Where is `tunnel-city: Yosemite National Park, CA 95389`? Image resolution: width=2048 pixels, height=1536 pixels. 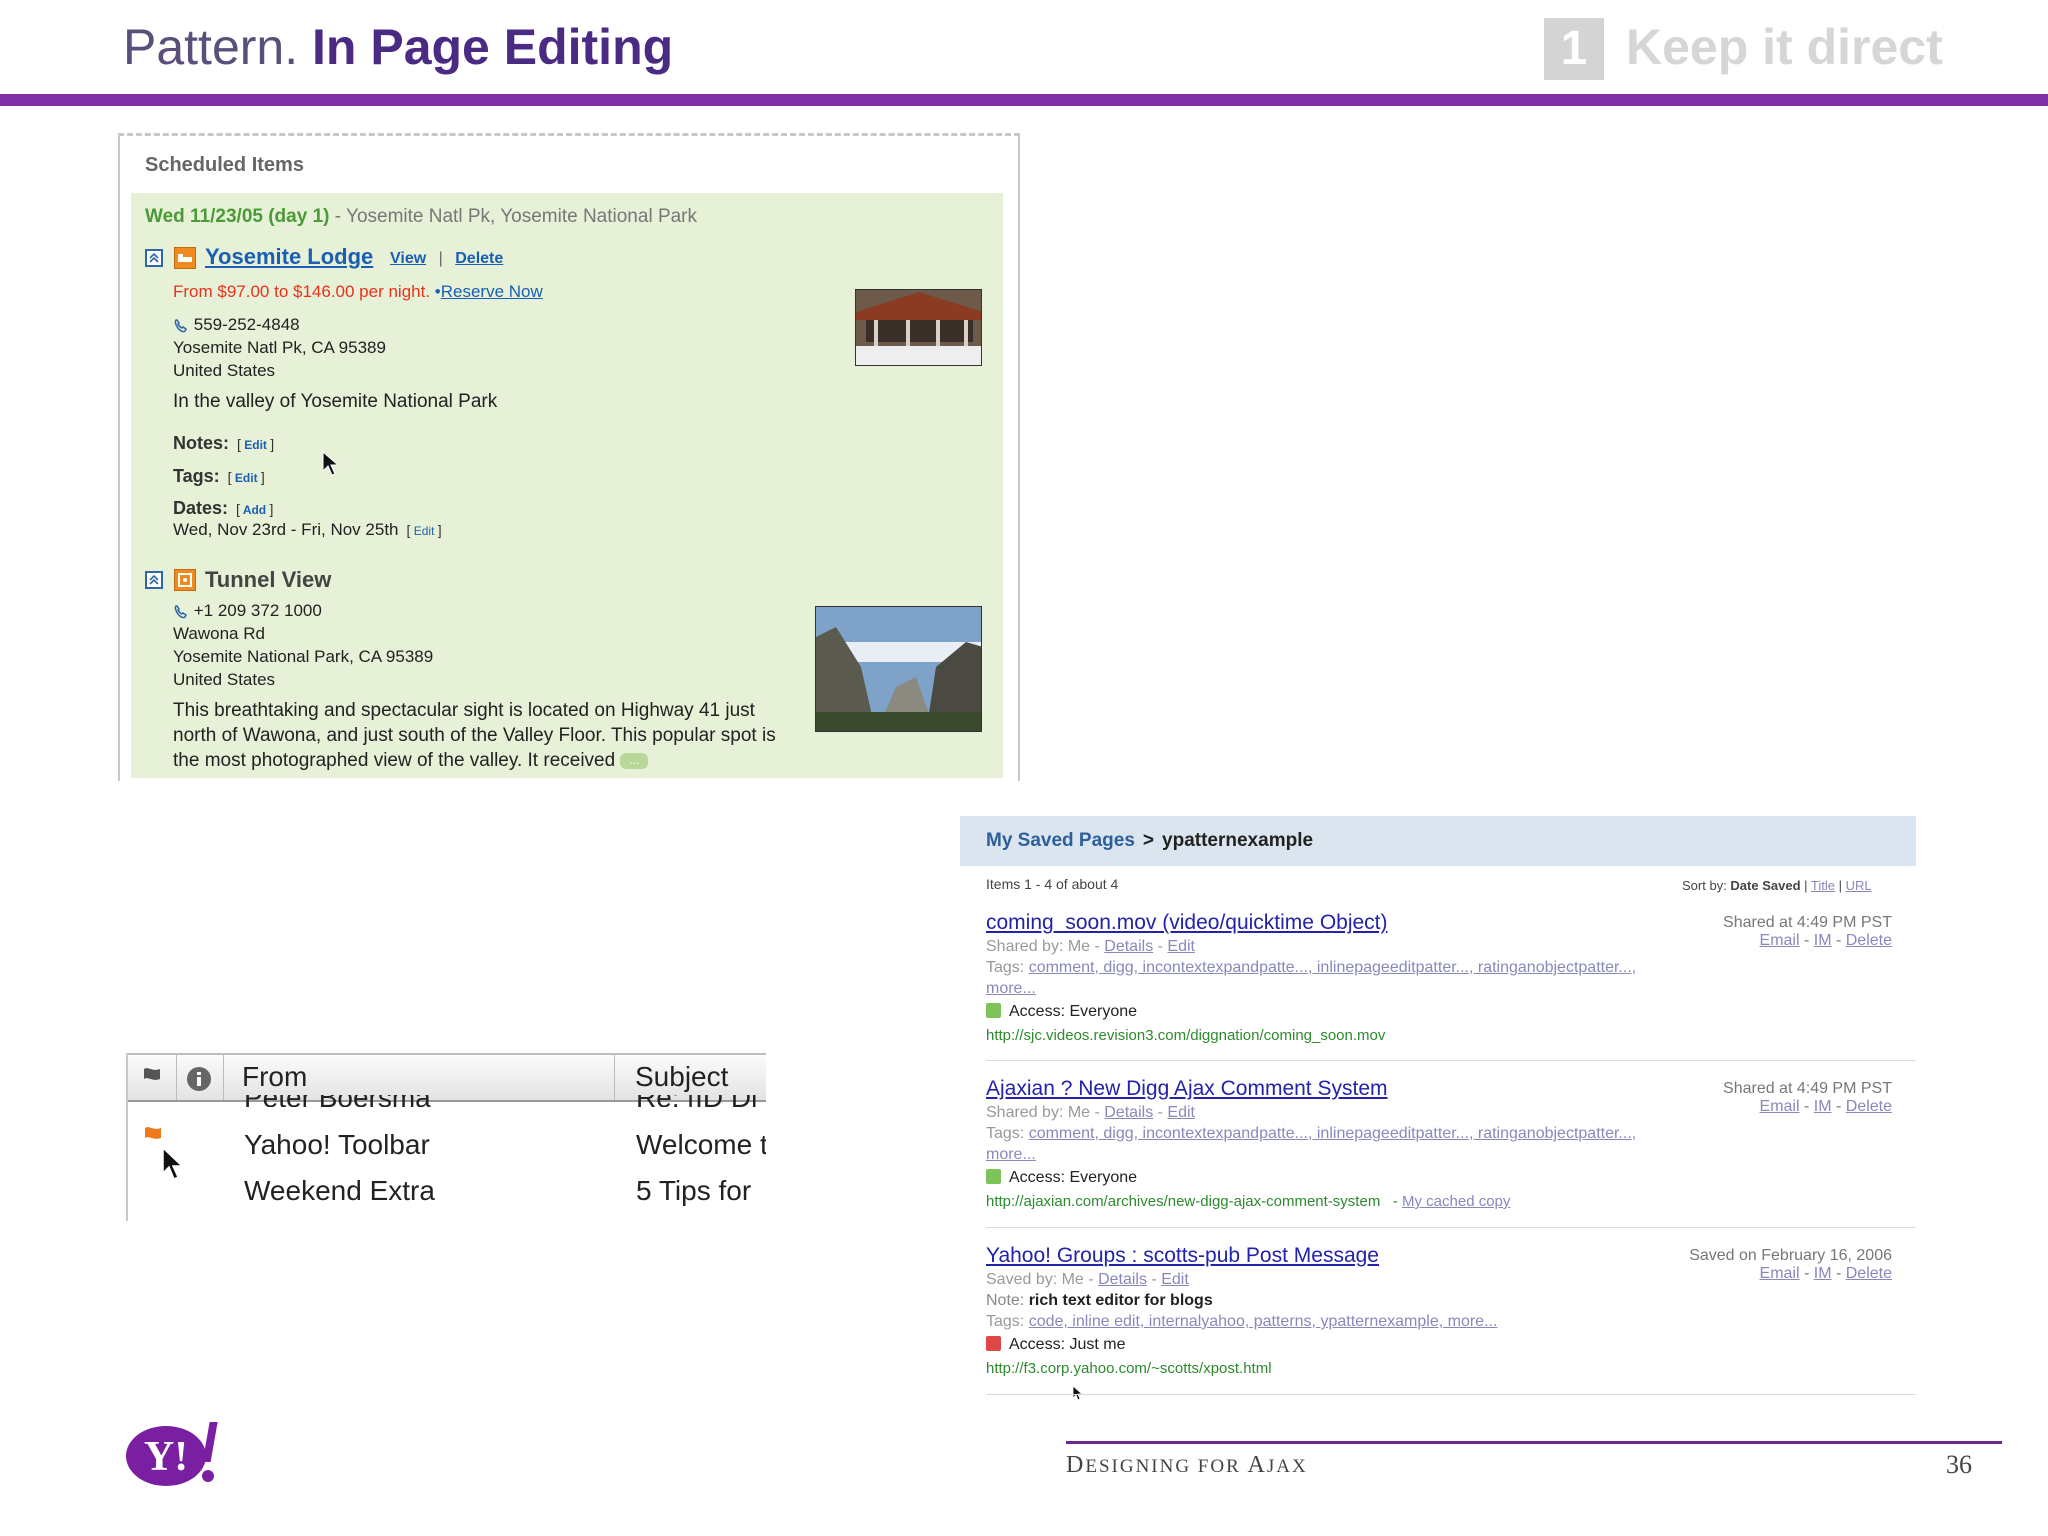
tunnel-city: Yosemite National Park, CA 95389 is located at coordinates (303, 656).